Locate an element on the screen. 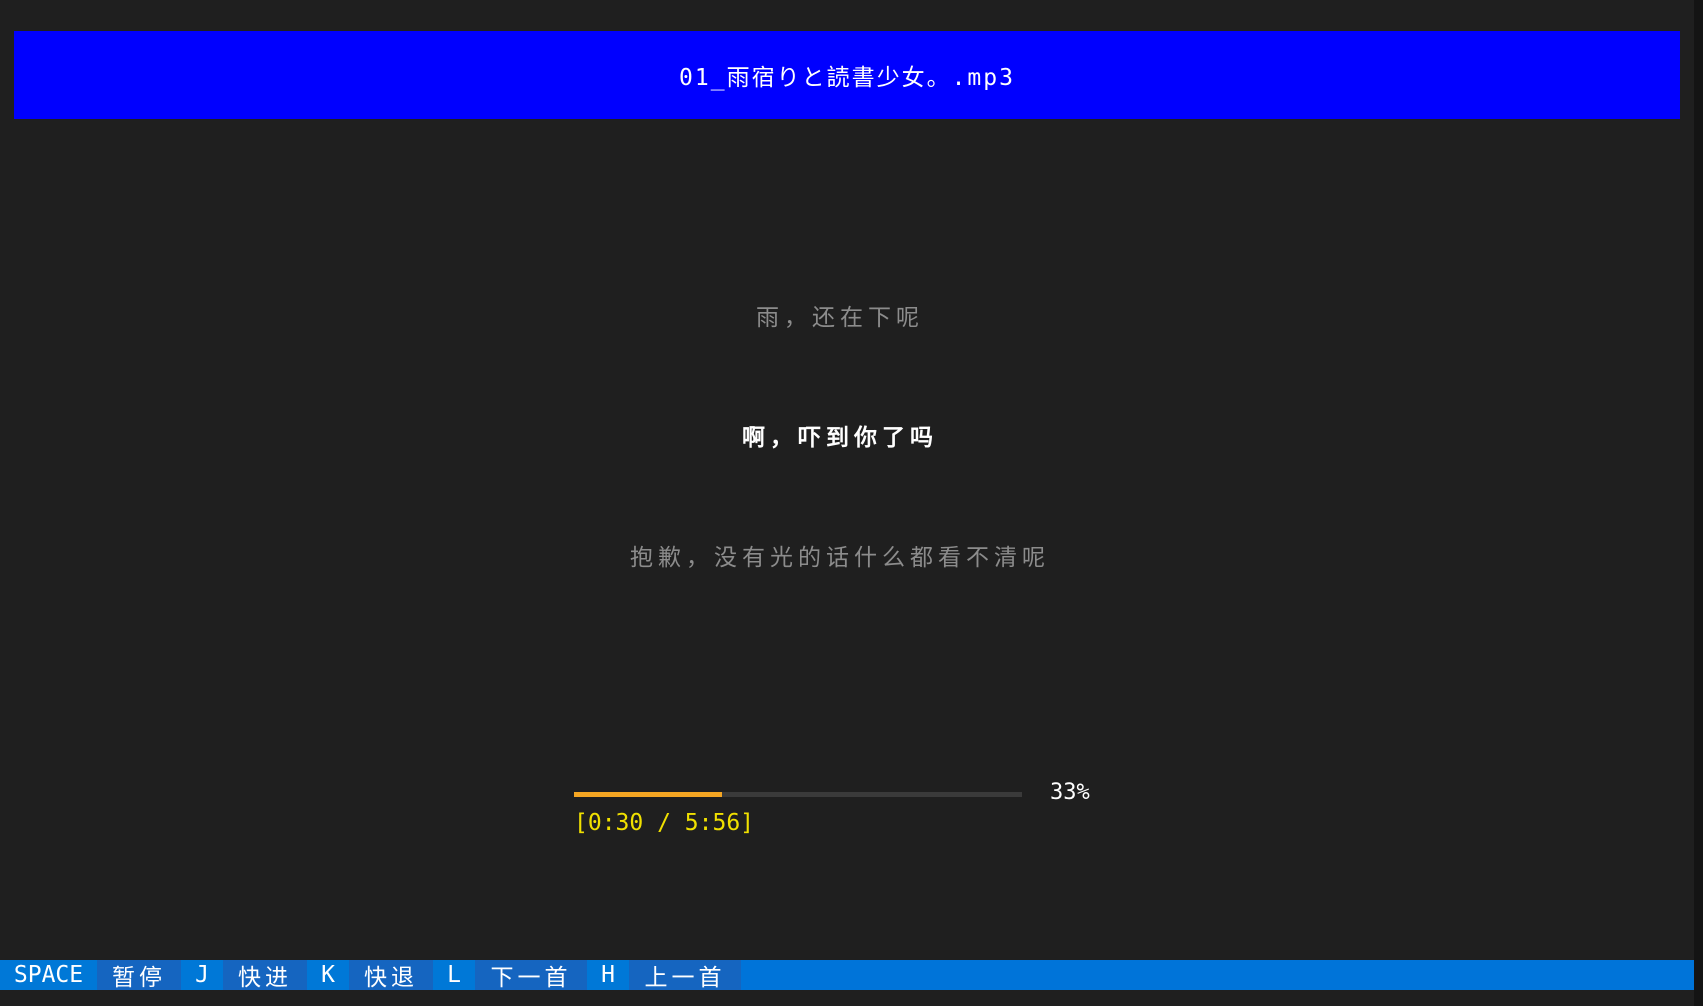 This screenshot has height=1006, width=1703. window-edge is located at coordinates (1698, 503).